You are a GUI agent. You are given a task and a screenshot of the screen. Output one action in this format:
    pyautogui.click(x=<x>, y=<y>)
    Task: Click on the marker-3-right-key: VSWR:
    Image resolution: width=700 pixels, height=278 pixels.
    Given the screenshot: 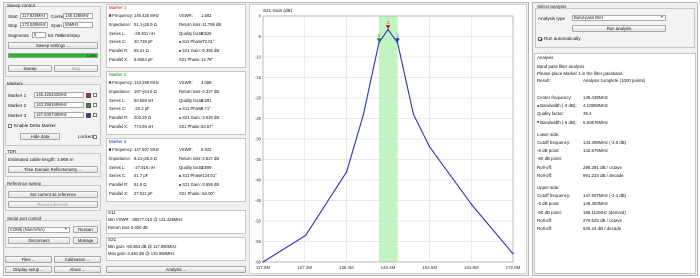 What is the action you would take?
    pyautogui.click(x=186, y=149)
    